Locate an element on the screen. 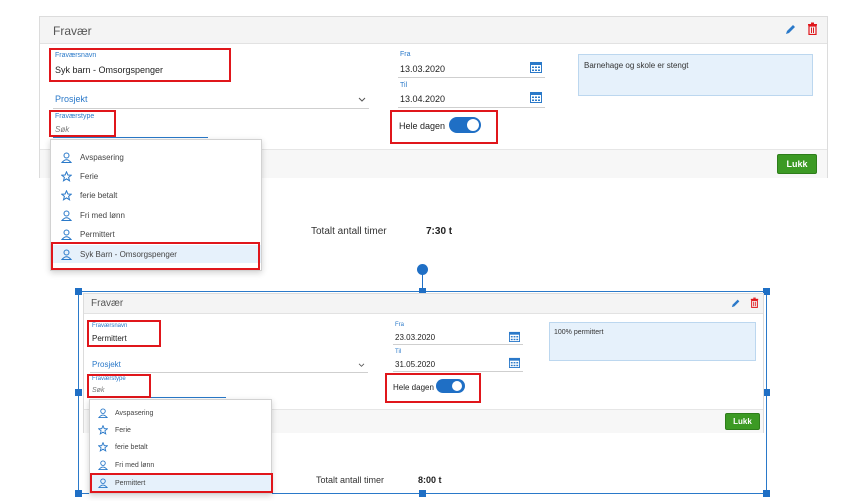 This screenshot has width=844, height=501. absence-type-underline is located at coordinates (130, 137).